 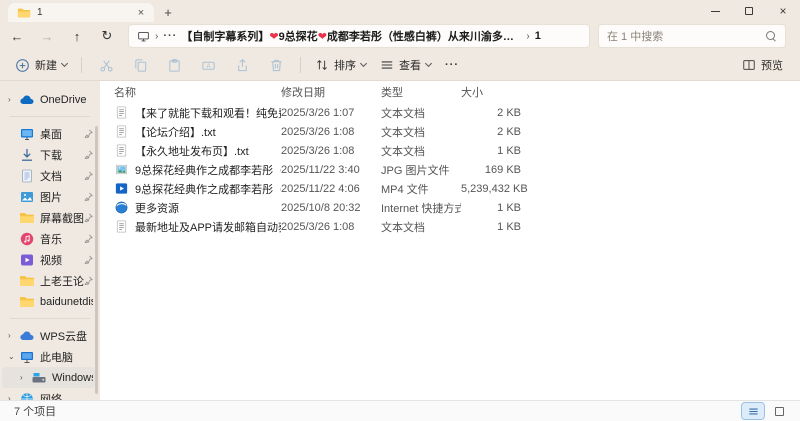 What do you see at coordinates (753, 411) in the screenshot?
I see `details-view-toggle` at bounding box center [753, 411].